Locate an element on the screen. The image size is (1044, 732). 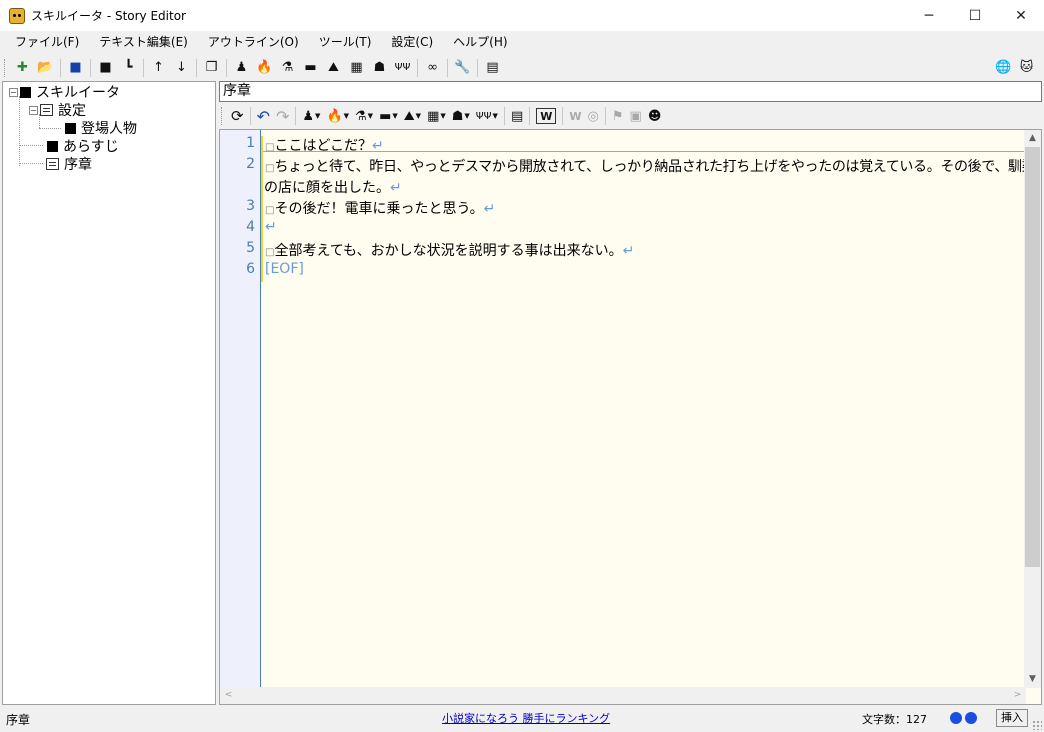
creature-icon: ☗ is located at coordinates (379, 68).